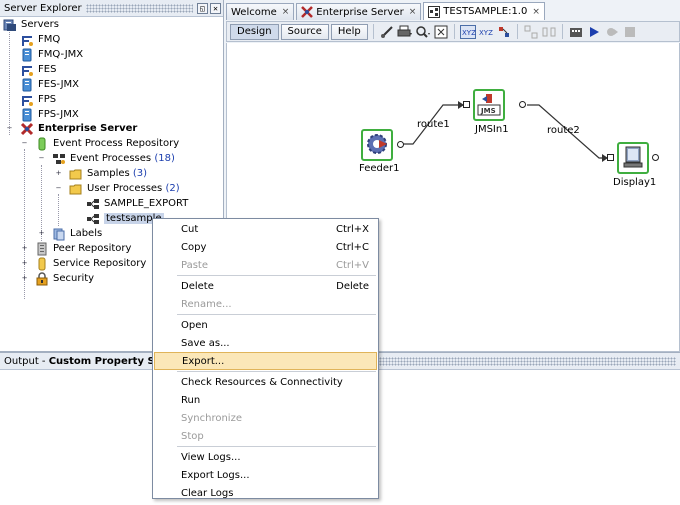  I want to click on event-processes-icon, so click(59, 159).